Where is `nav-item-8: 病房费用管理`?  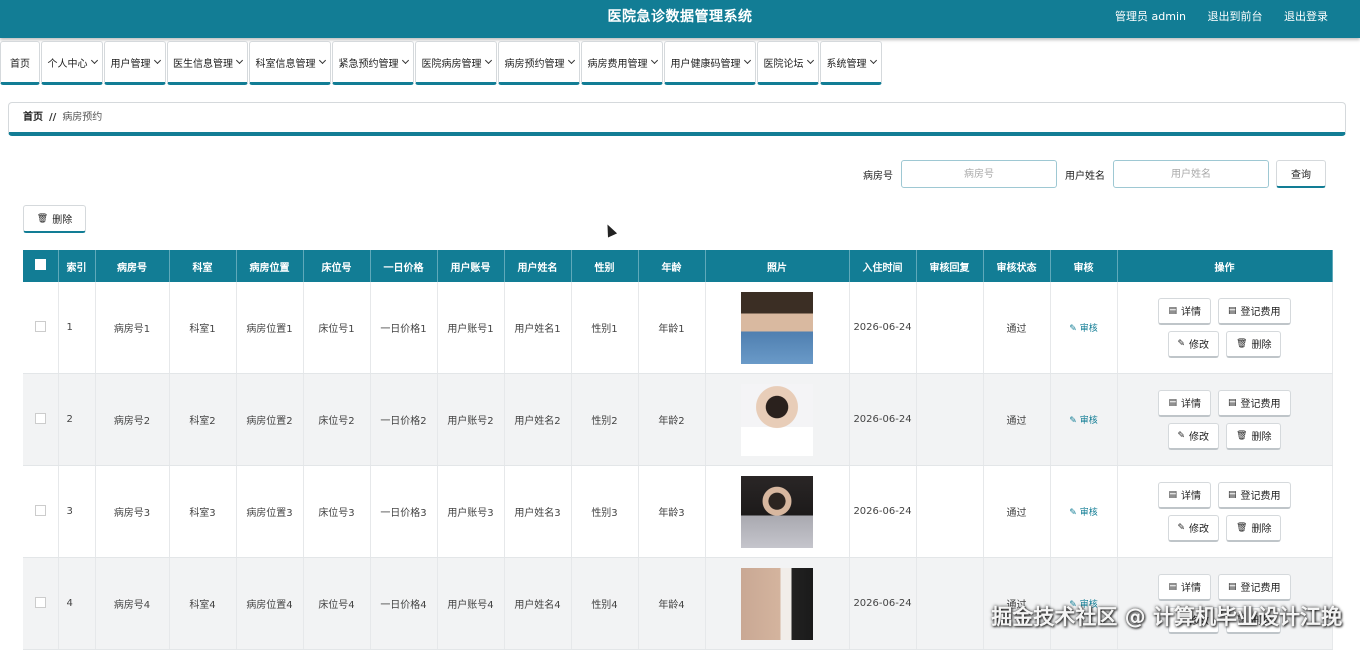 nav-item-8: 病房费用管理 is located at coordinates (622, 63).